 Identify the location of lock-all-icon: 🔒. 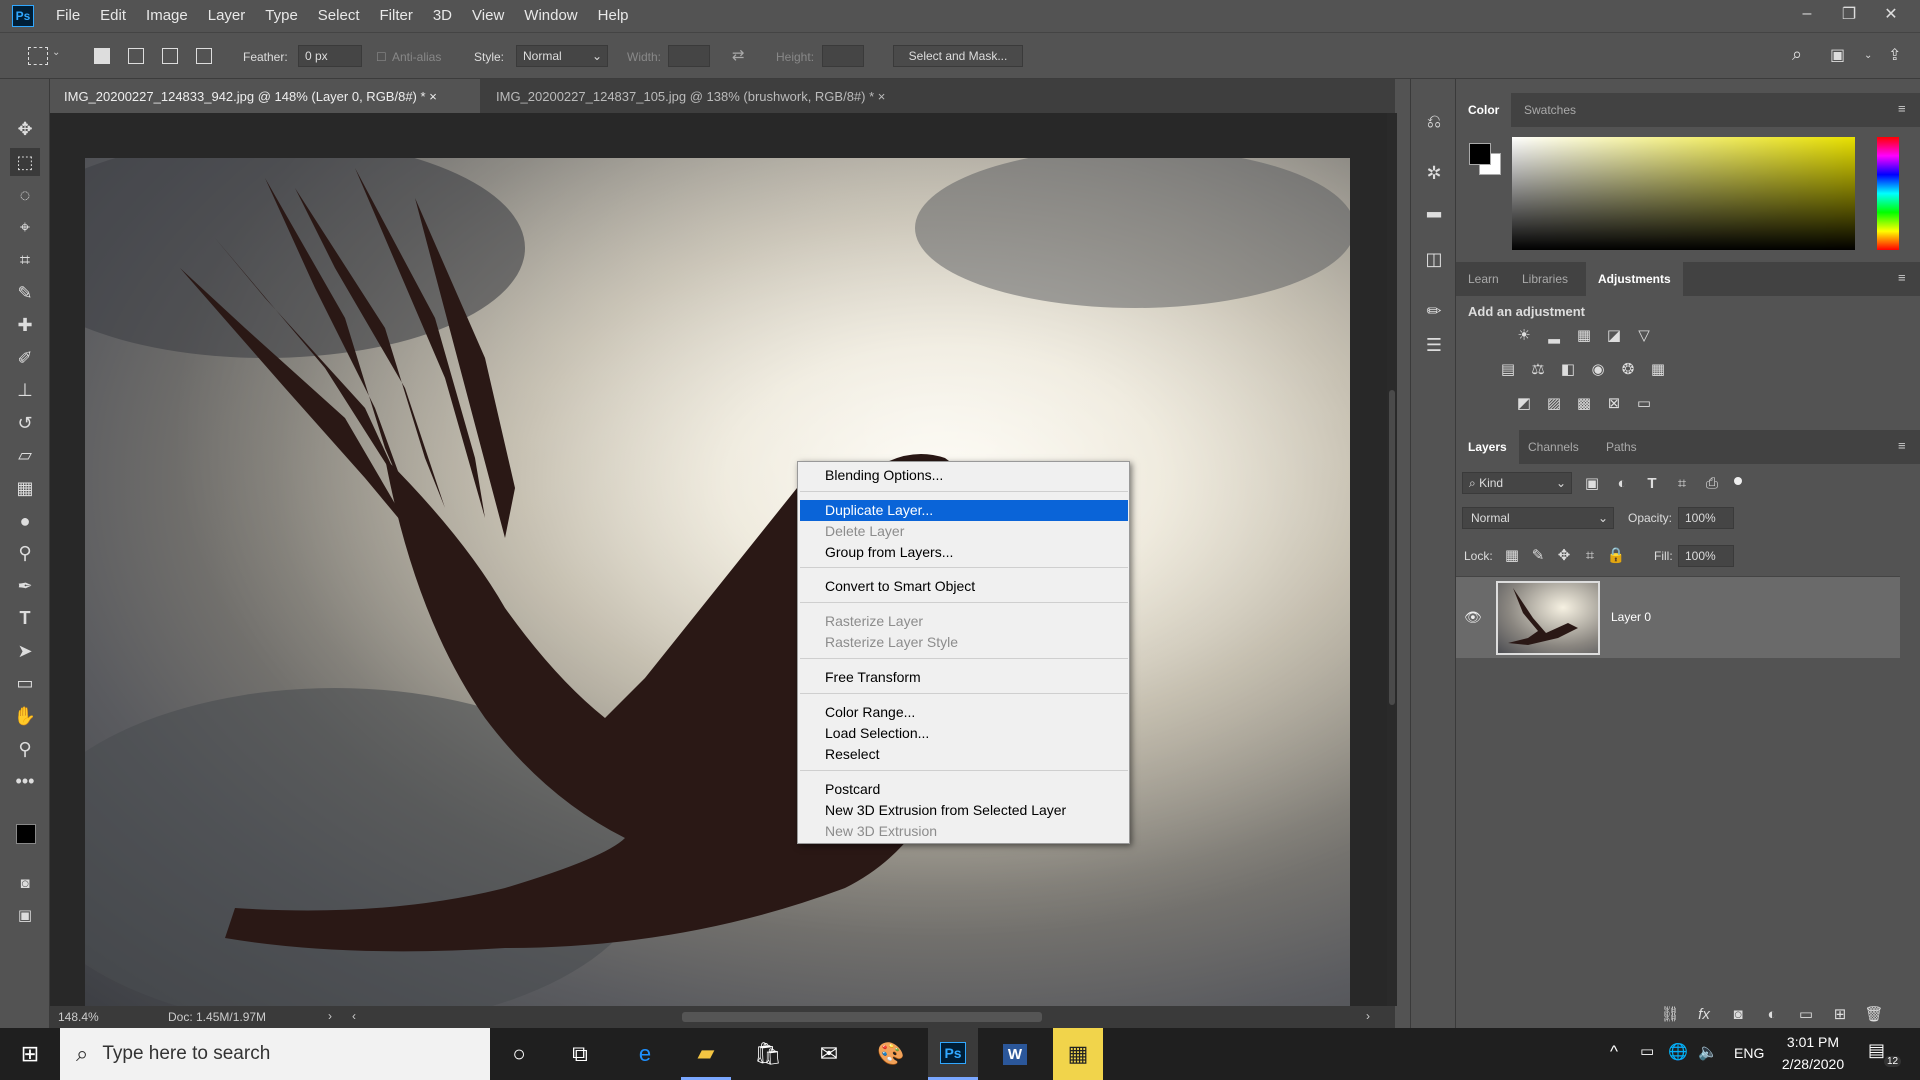
(1616, 555).